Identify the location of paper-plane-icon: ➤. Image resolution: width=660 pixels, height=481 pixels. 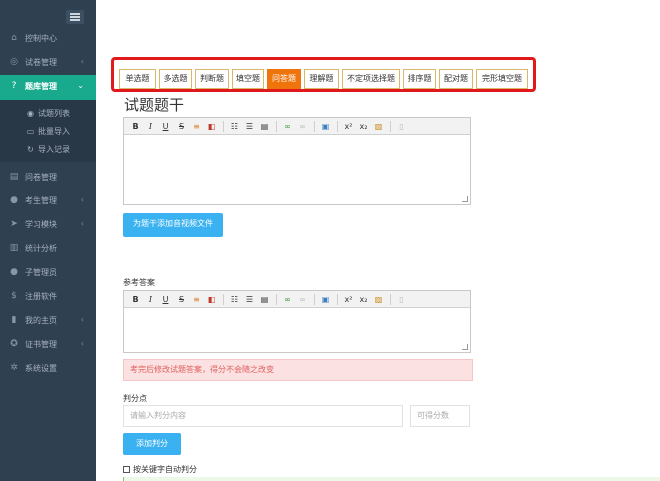
(14, 224).